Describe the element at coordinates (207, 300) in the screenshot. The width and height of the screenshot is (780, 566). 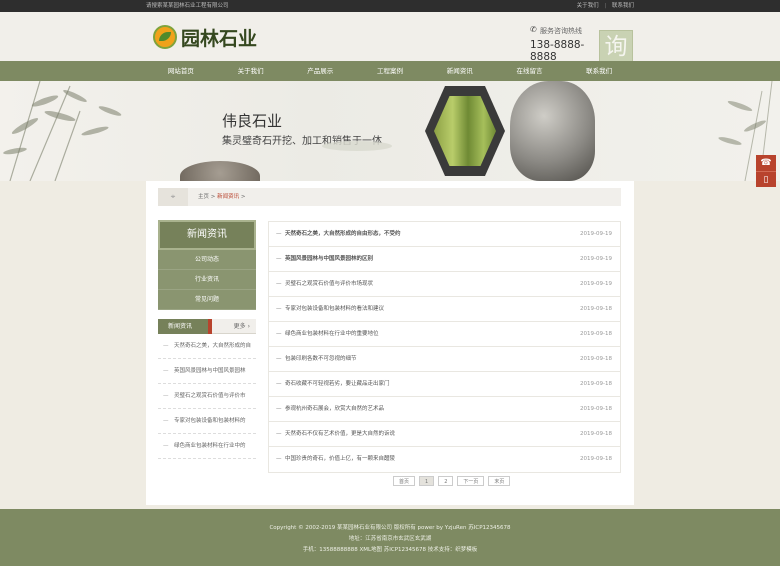
I see `sidebar-item-faq: 常见问题` at that location.